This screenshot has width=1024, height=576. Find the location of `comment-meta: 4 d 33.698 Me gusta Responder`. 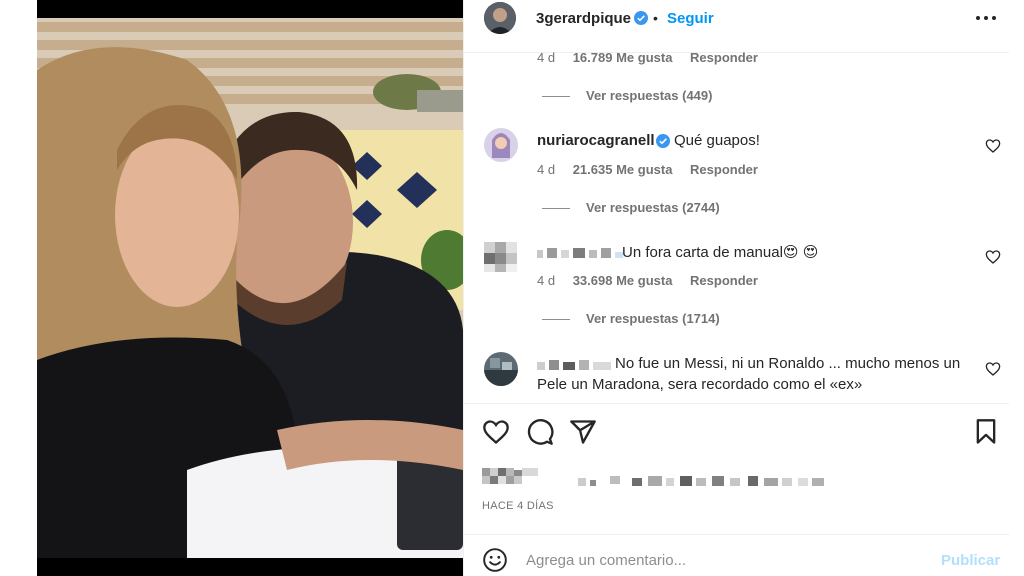

comment-meta: 4 d 33.698 Me gusta Responder is located at coordinates (654, 280).